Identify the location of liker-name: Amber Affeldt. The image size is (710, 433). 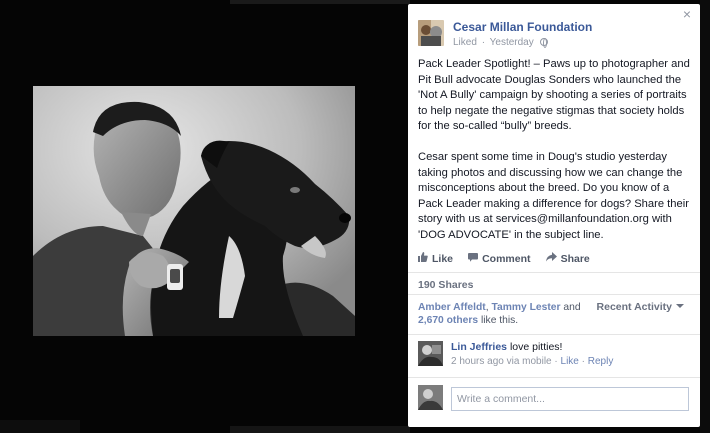
(452, 307).